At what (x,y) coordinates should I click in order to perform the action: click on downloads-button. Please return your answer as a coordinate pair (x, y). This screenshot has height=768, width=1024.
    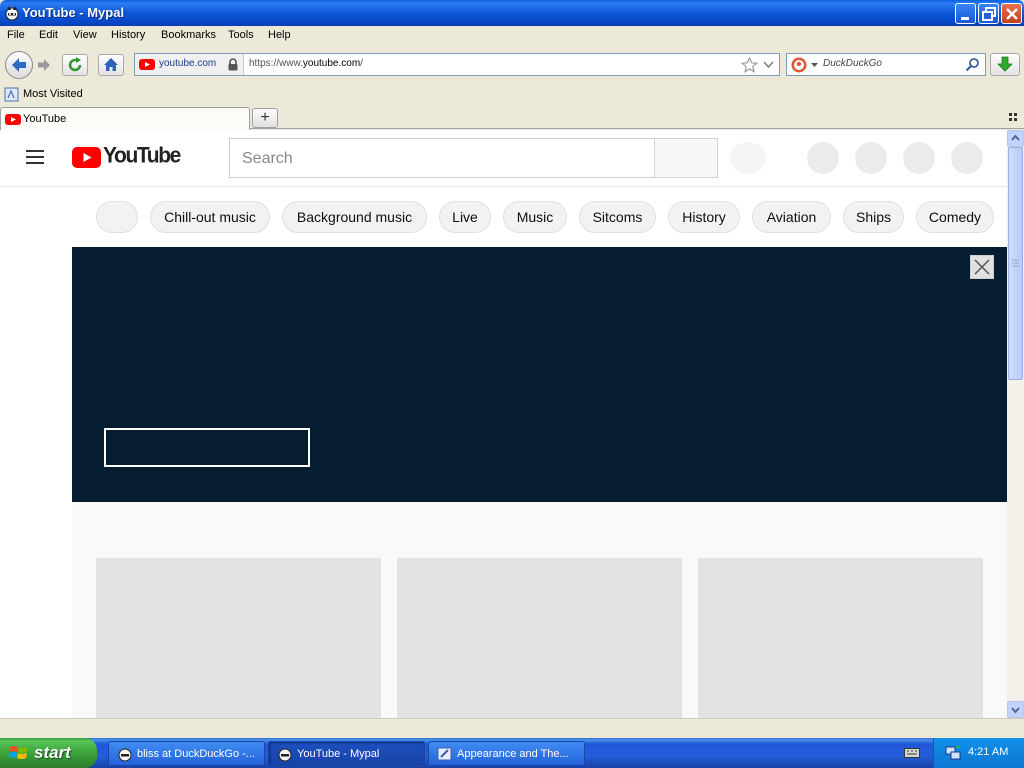
    Looking at the image, I should click on (1005, 64).